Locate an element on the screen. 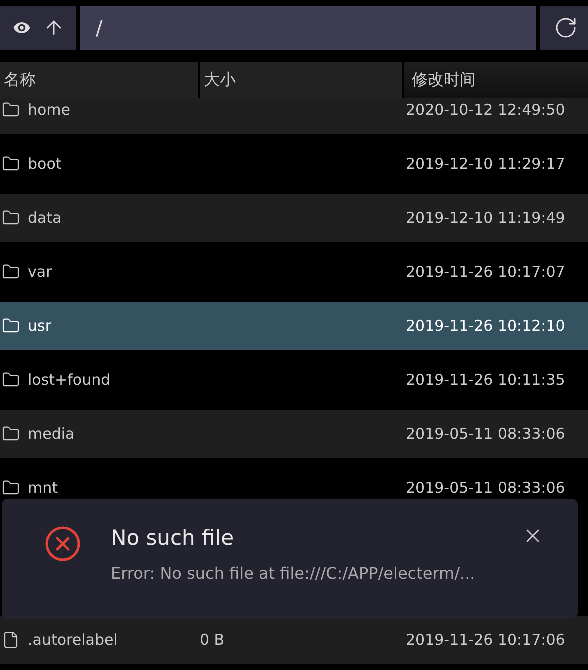 The width and height of the screenshot is (588, 670). modified-time: 2019-11-26 10:17:06 is located at coordinates (486, 640).